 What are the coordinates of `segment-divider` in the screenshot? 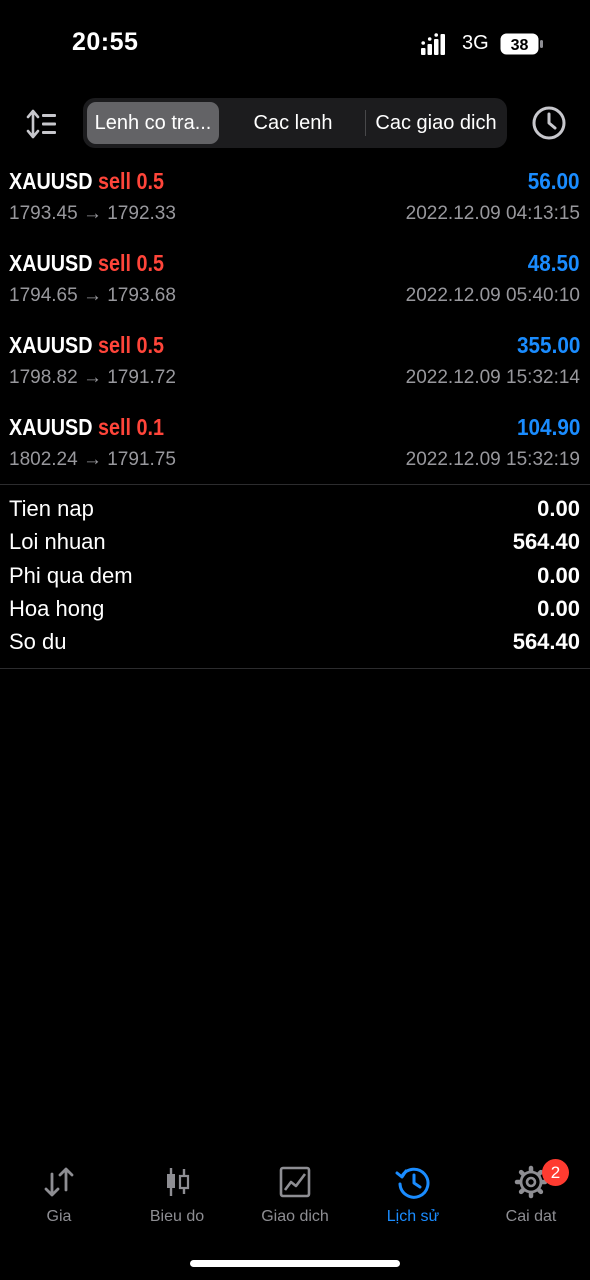 It's located at (365, 123).